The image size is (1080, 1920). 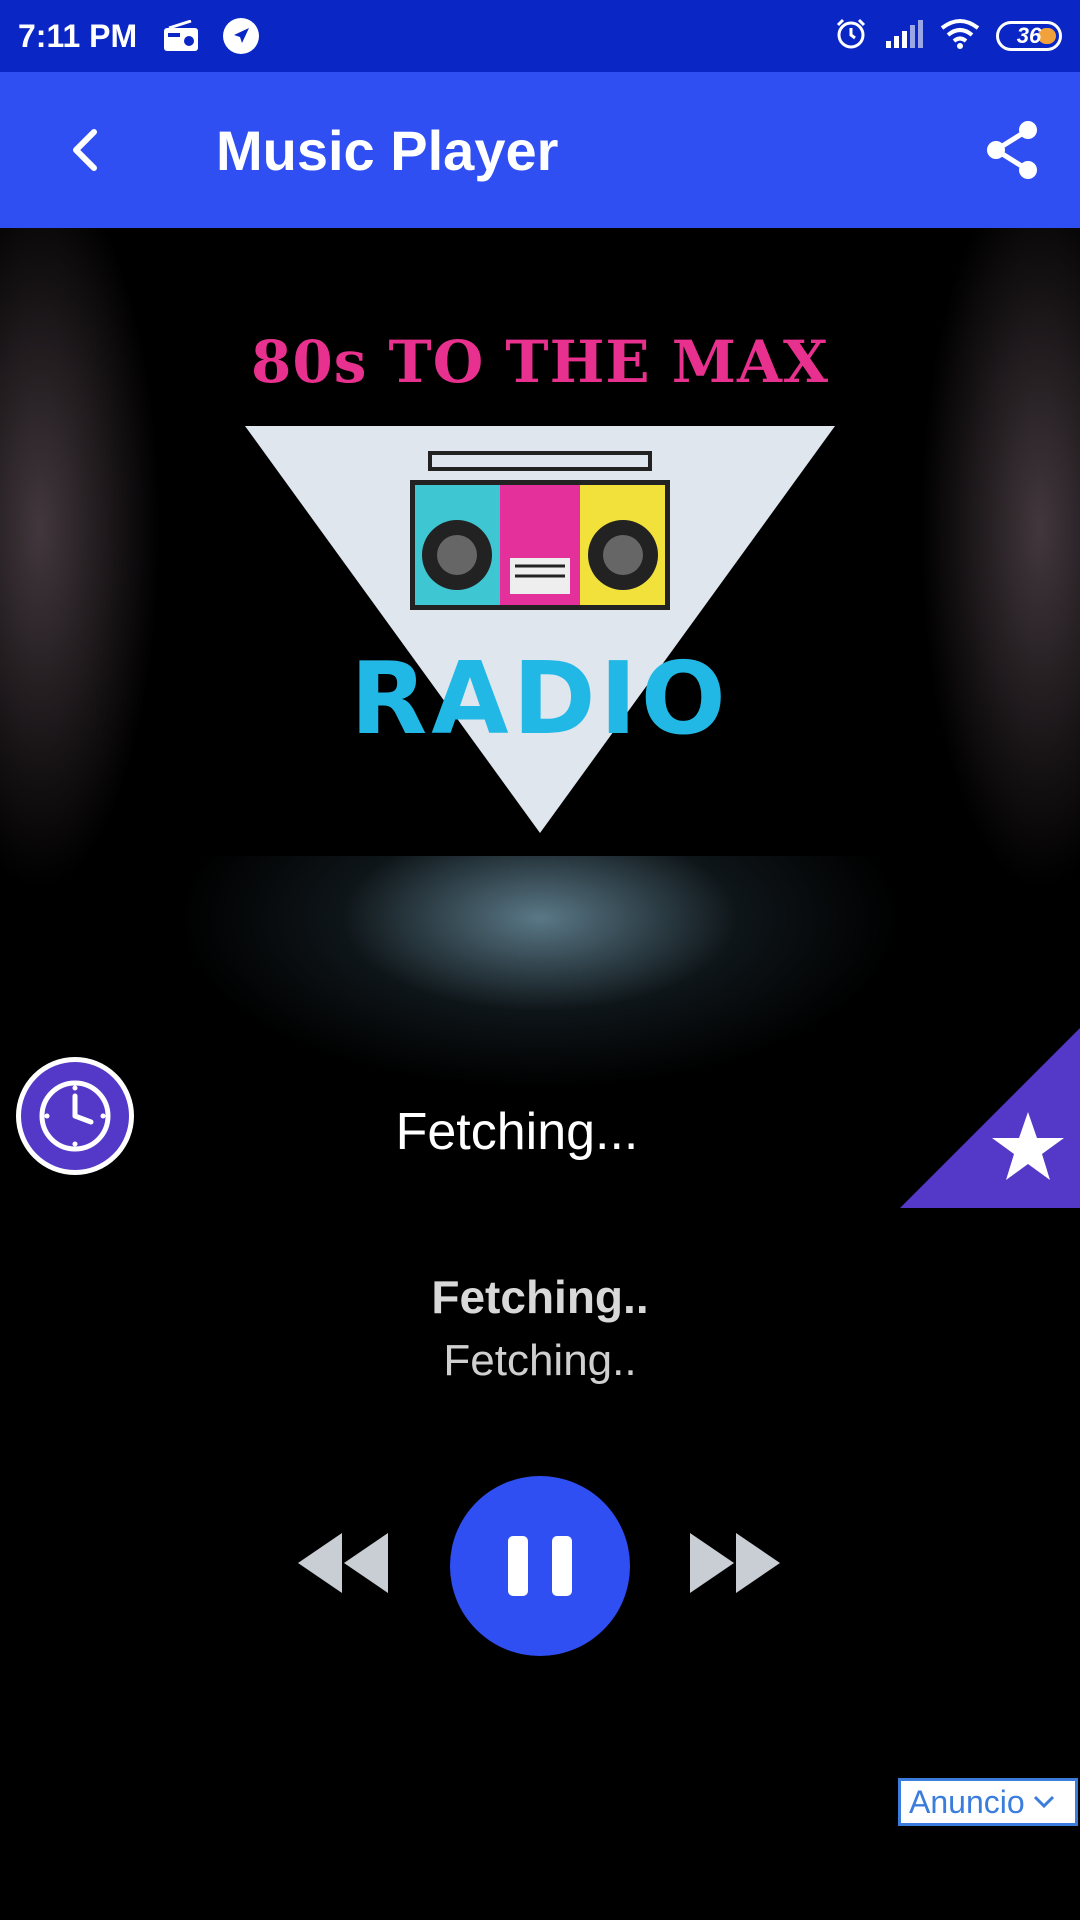 What do you see at coordinates (540, 1360) in the screenshot?
I see `song-artist: Fetching..` at bounding box center [540, 1360].